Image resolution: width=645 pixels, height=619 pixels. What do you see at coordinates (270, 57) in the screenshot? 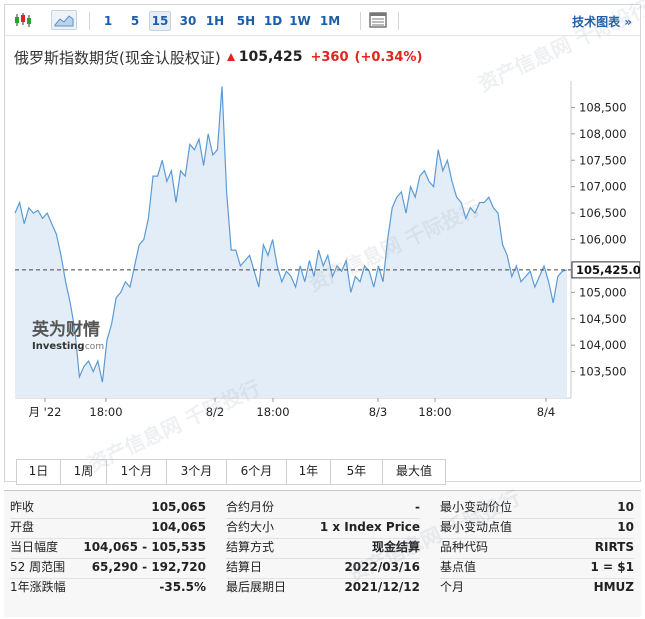
I see `last-price: 105,425` at bounding box center [270, 57].